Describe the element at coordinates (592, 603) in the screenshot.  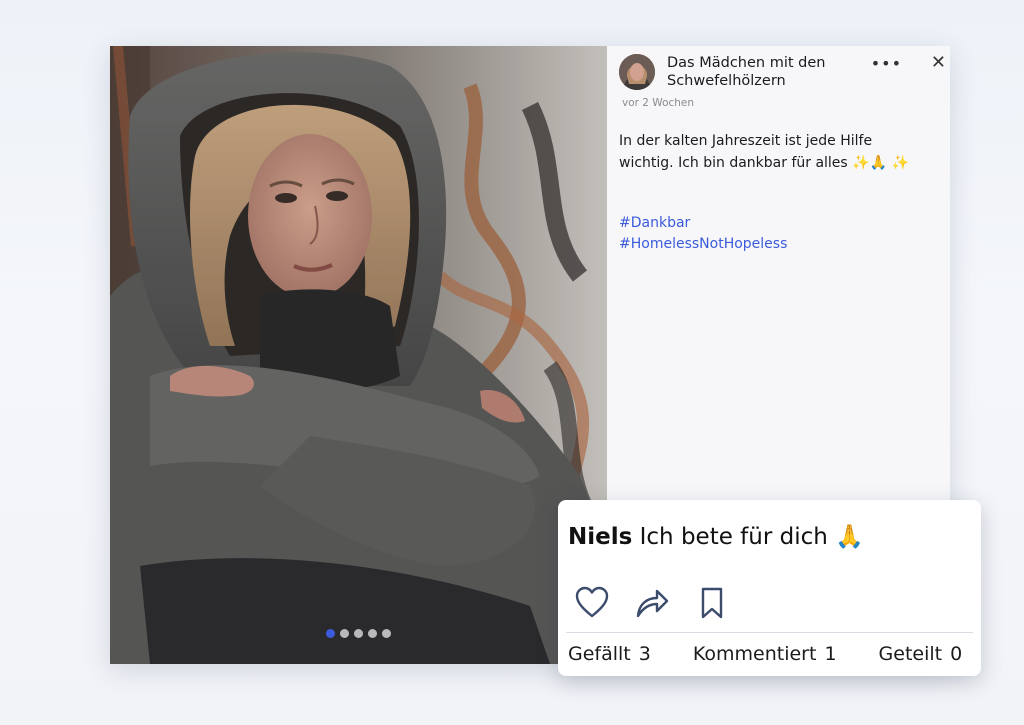
I see `heart-icon` at that location.